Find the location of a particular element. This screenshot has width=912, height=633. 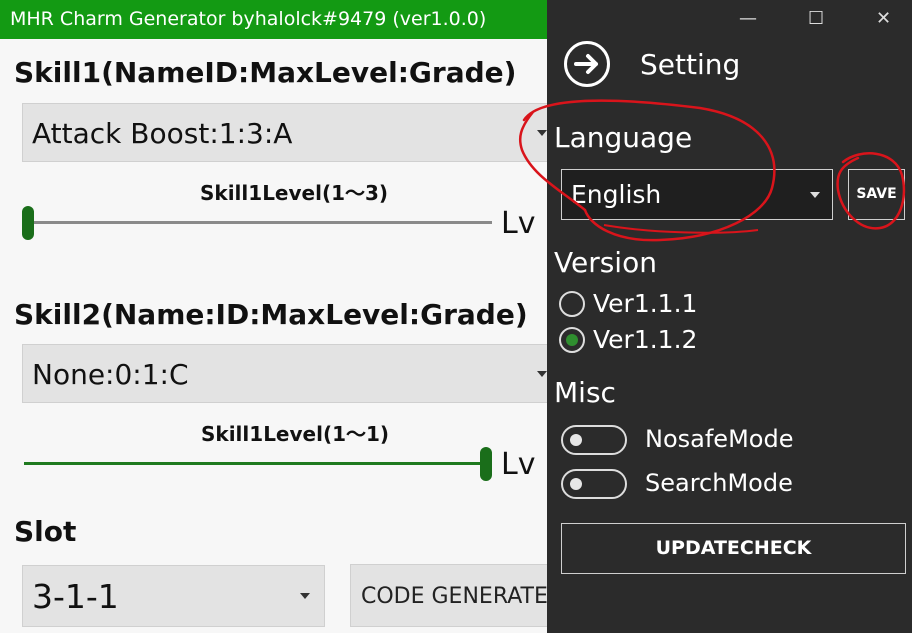

skill1-slider-track is located at coordinates (258, 222).